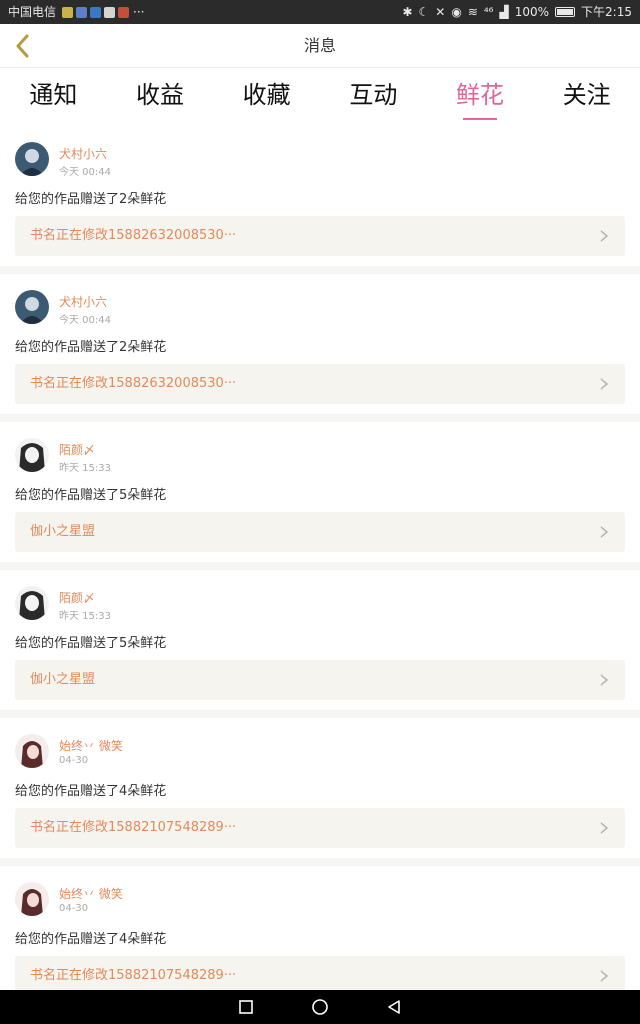 Image resolution: width=640 pixels, height=1024 pixels. I want to click on eye-icon: ◉, so click(456, 12).